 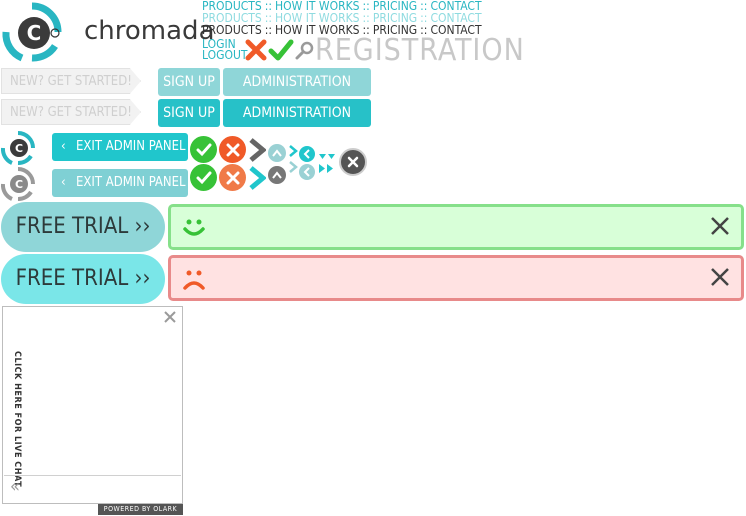 I want to click on search-icon, so click(x=305, y=50).